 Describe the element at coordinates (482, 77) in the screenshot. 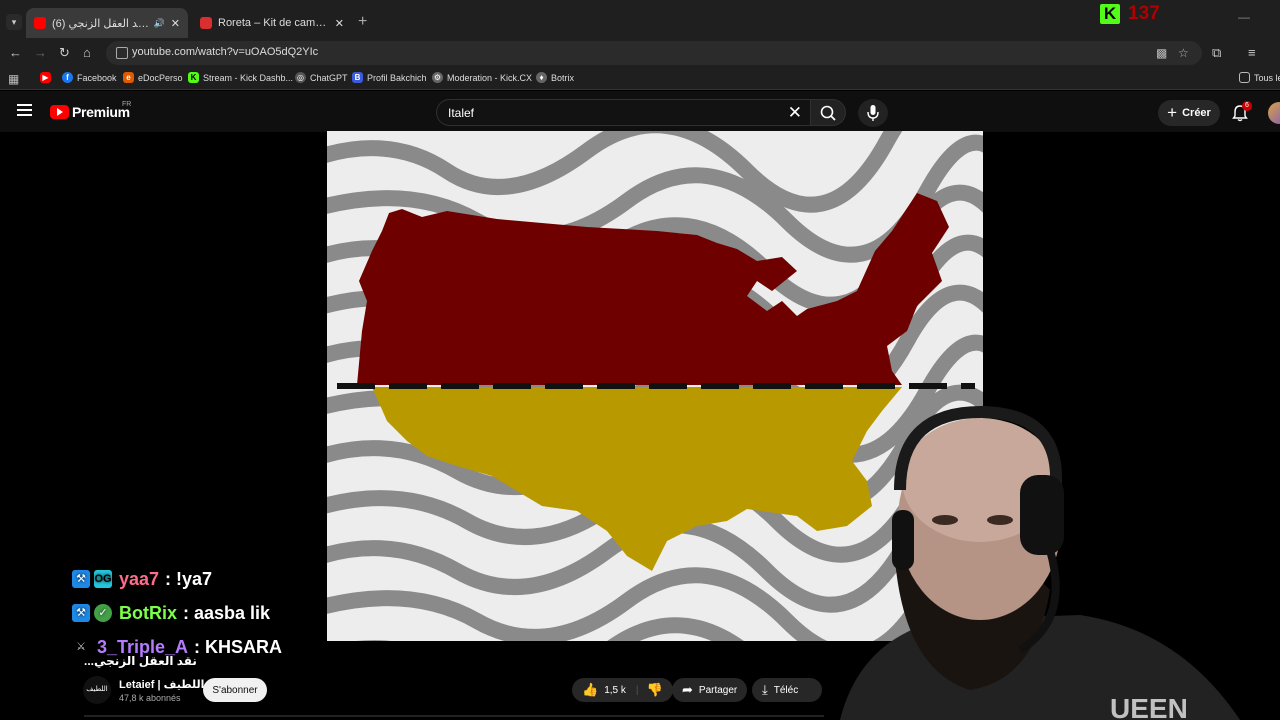

I see `bookmark-moderation: ⚙ Moderation - Kick.CX` at that location.